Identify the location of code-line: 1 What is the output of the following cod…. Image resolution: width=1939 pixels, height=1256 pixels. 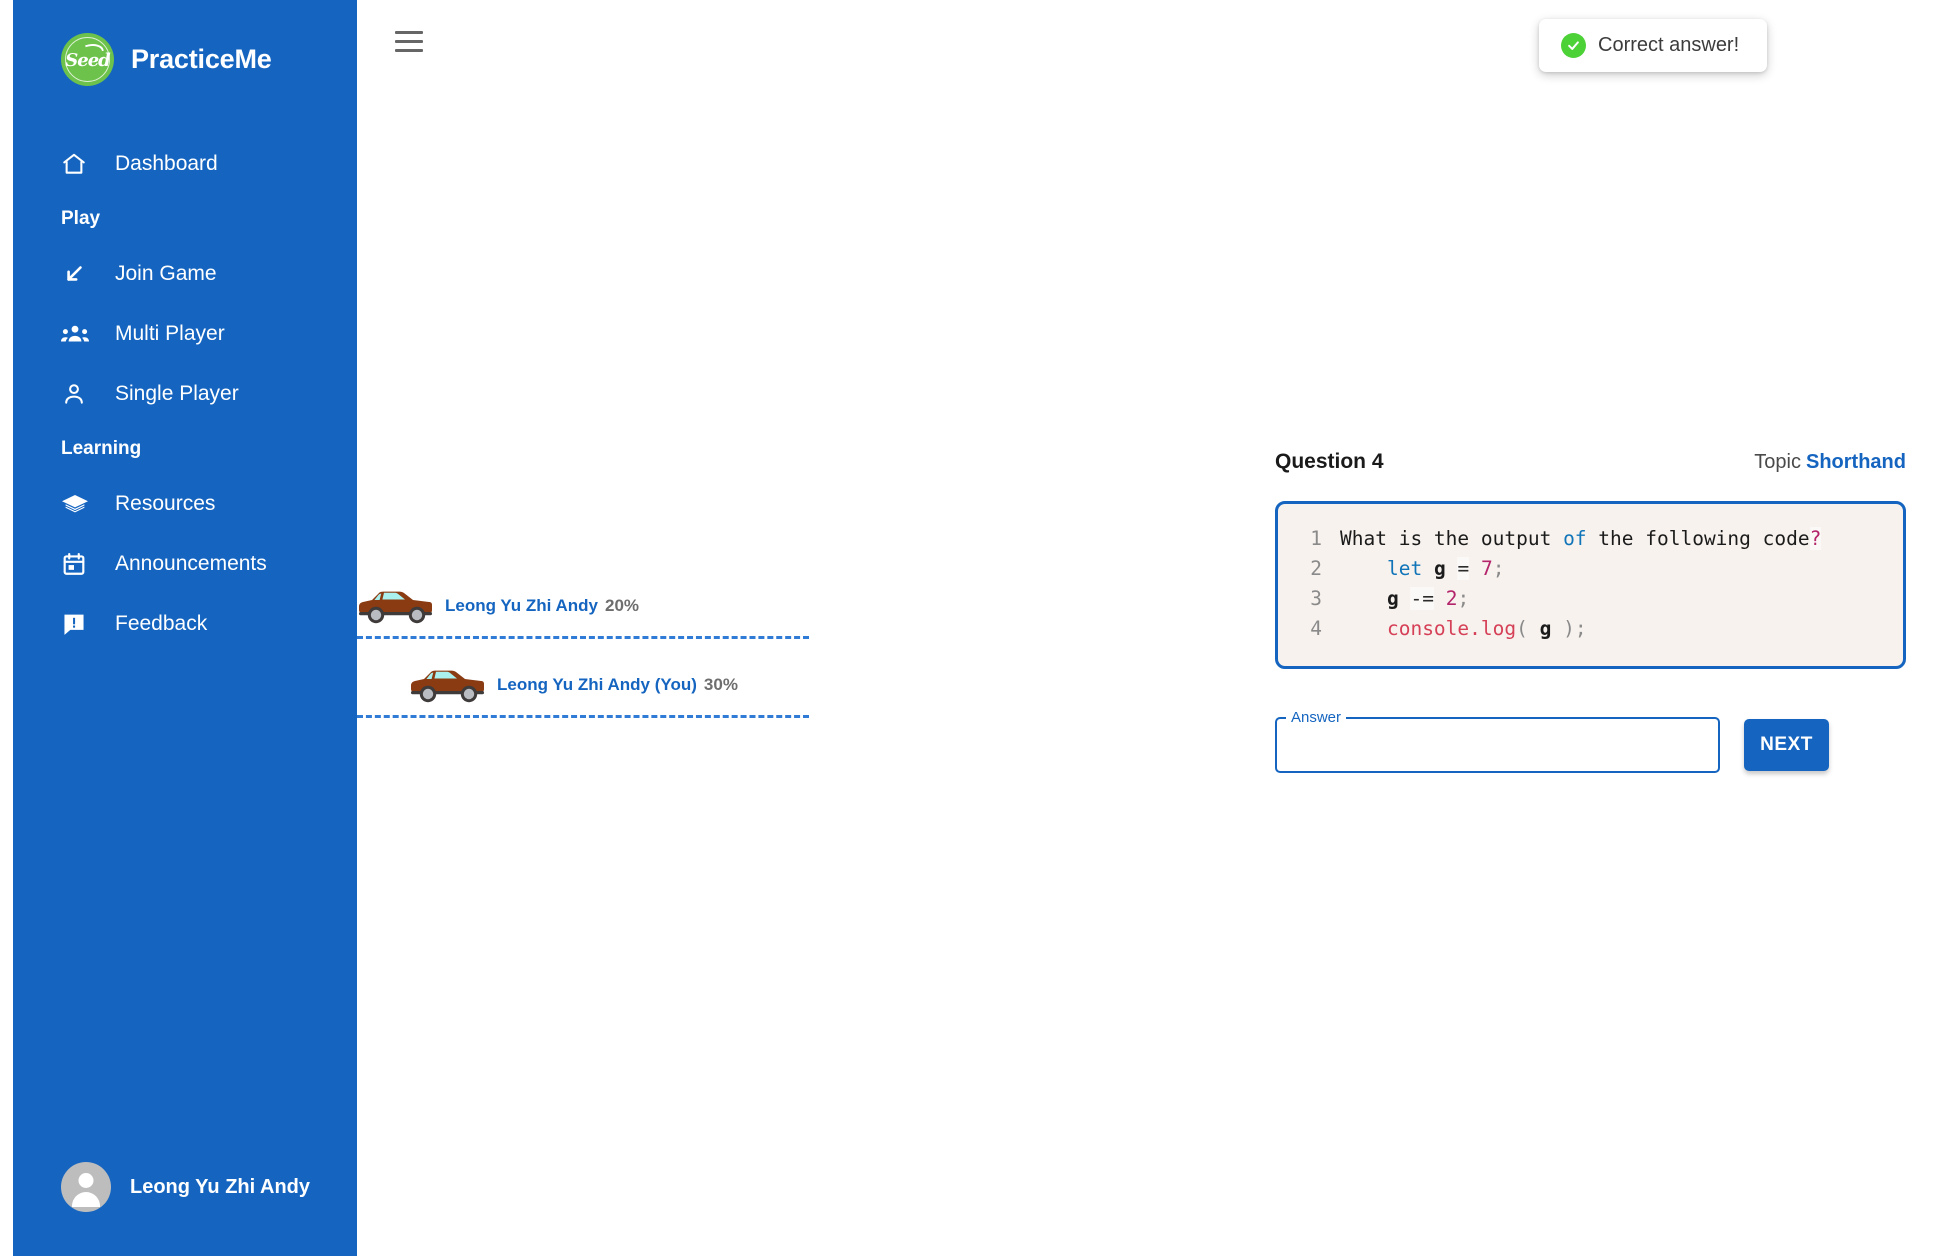
(1590, 539).